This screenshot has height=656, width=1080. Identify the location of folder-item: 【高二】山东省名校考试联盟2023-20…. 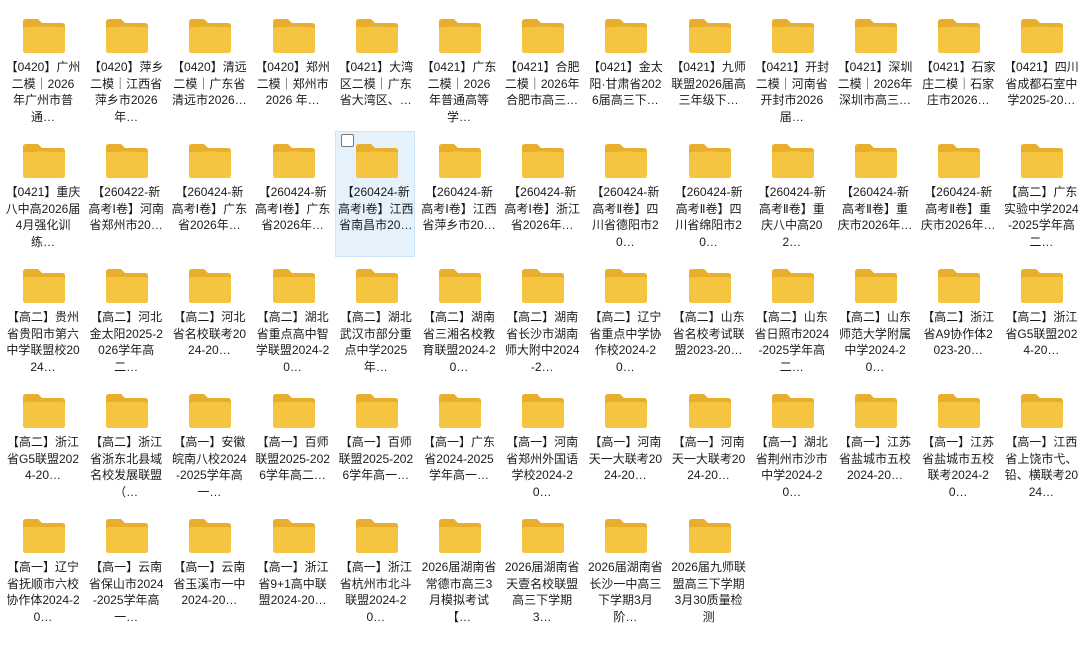
(708, 319).